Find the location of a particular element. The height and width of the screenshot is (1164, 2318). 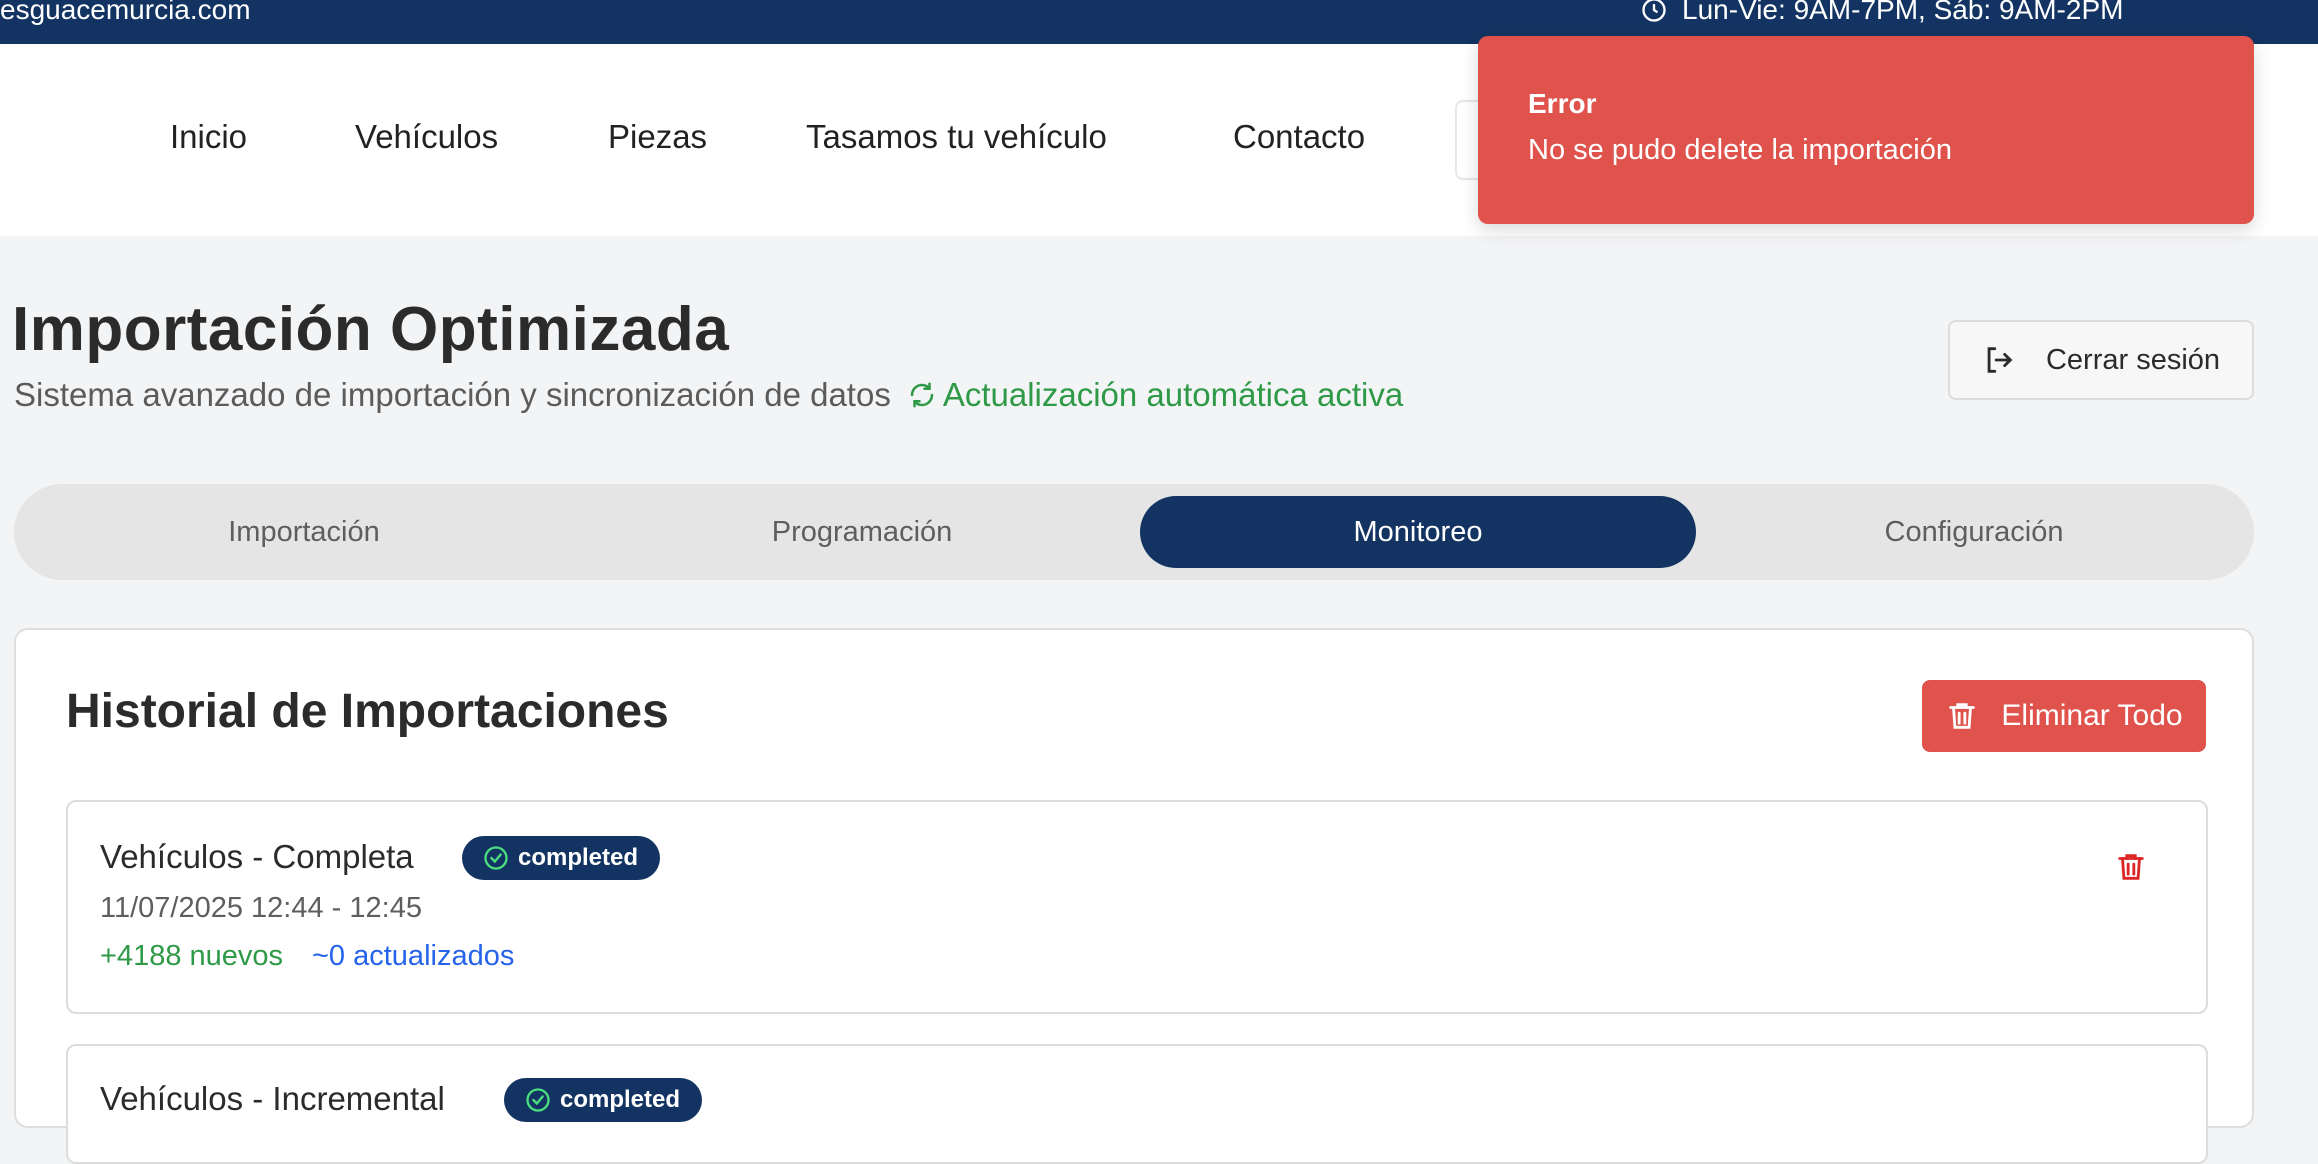

delete-item-icon is located at coordinates (2131, 867).